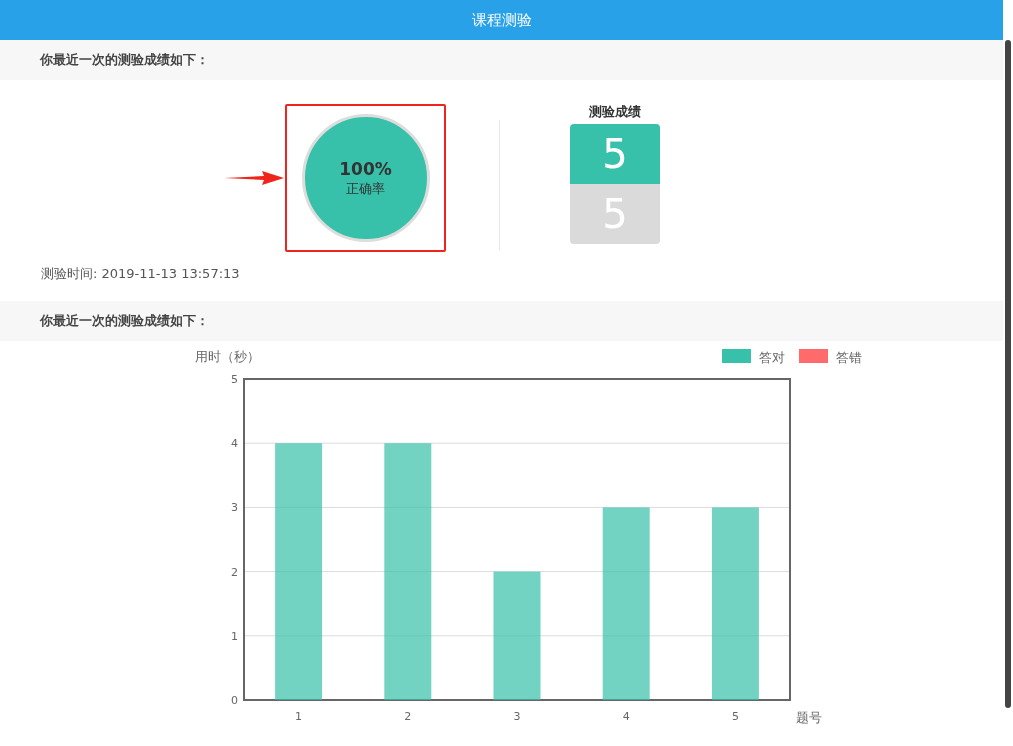 The height and width of the screenshot is (746, 1013). Describe the element at coordinates (234, 572) in the screenshot. I see `y-tick-label: 2` at that location.